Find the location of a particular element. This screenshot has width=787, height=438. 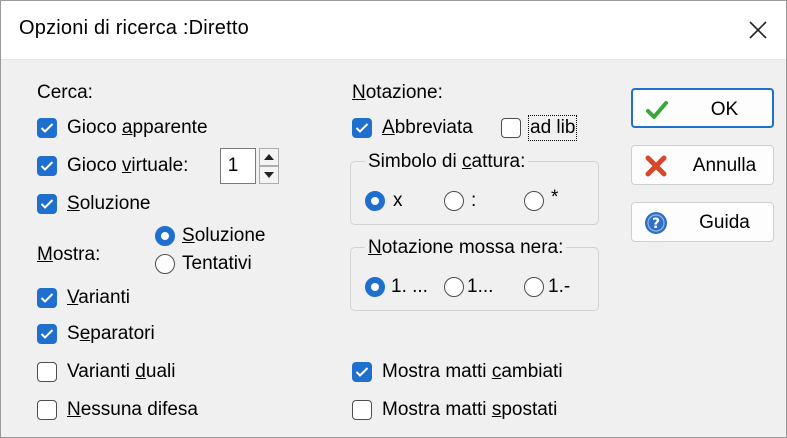

label-part: paratori is located at coordinates (122, 333).